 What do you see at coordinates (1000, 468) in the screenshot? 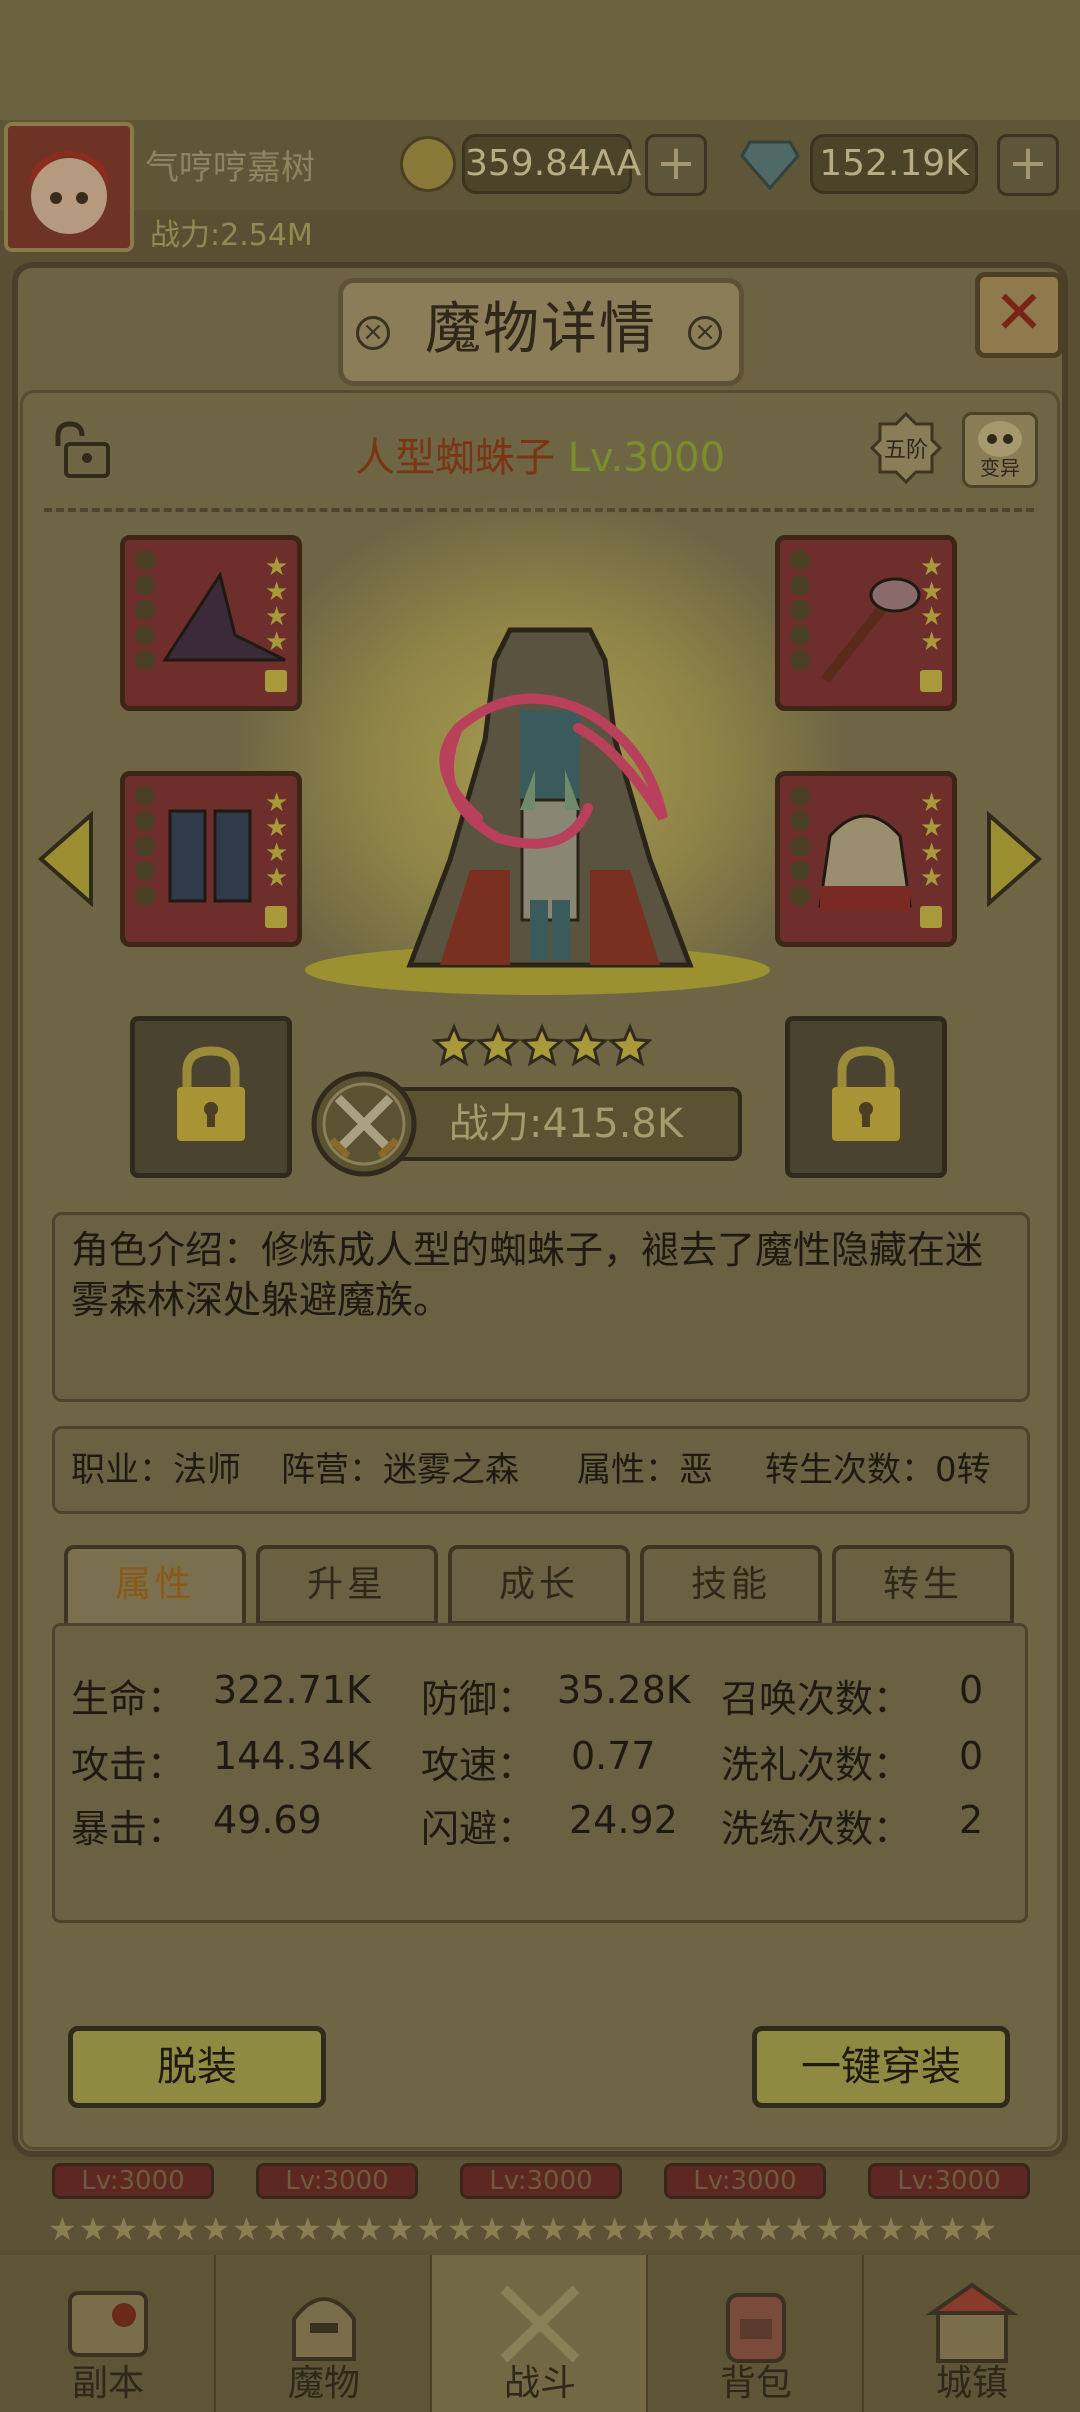
I see `mutate-label: 变异` at bounding box center [1000, 468].